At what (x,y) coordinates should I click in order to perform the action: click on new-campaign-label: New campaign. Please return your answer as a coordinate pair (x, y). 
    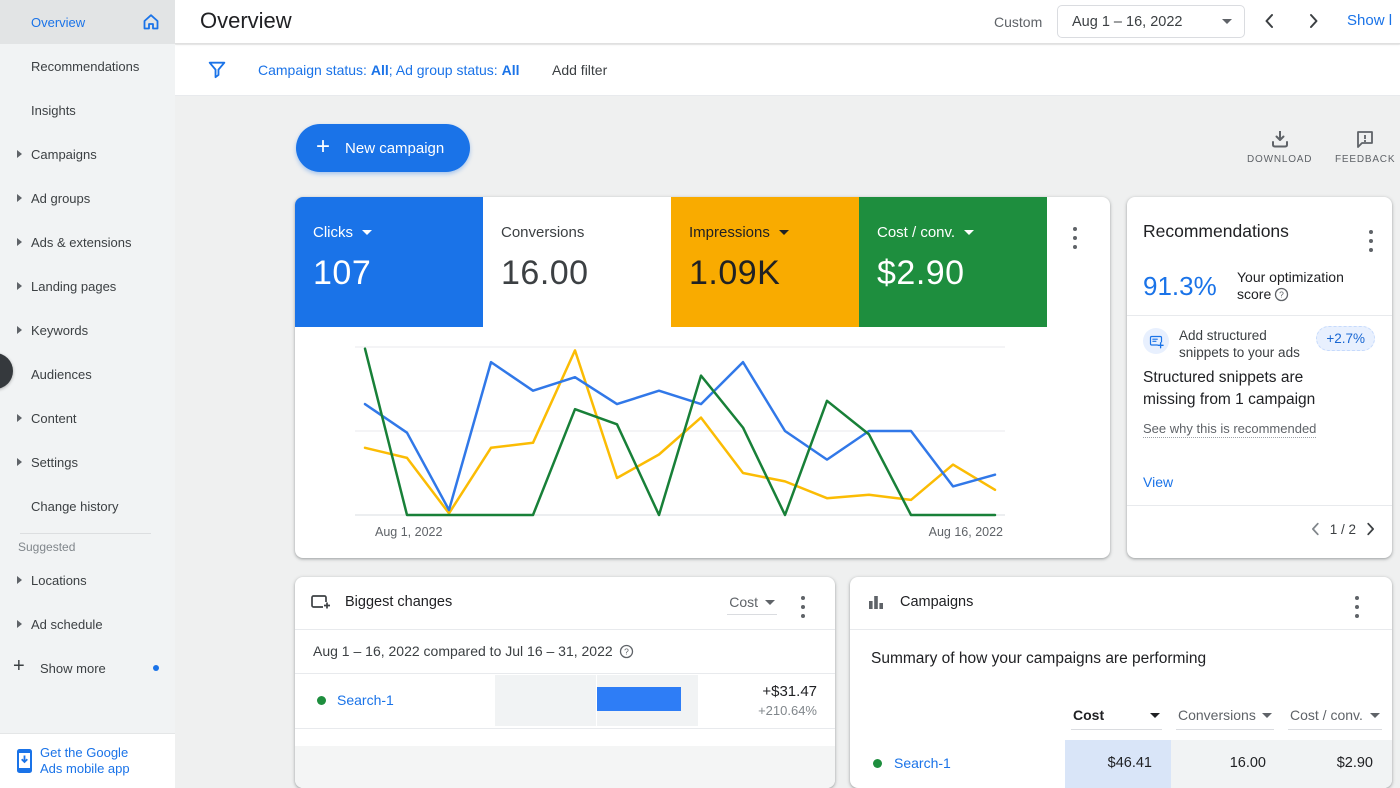
    Looking at the image, I should click on (395, 148).